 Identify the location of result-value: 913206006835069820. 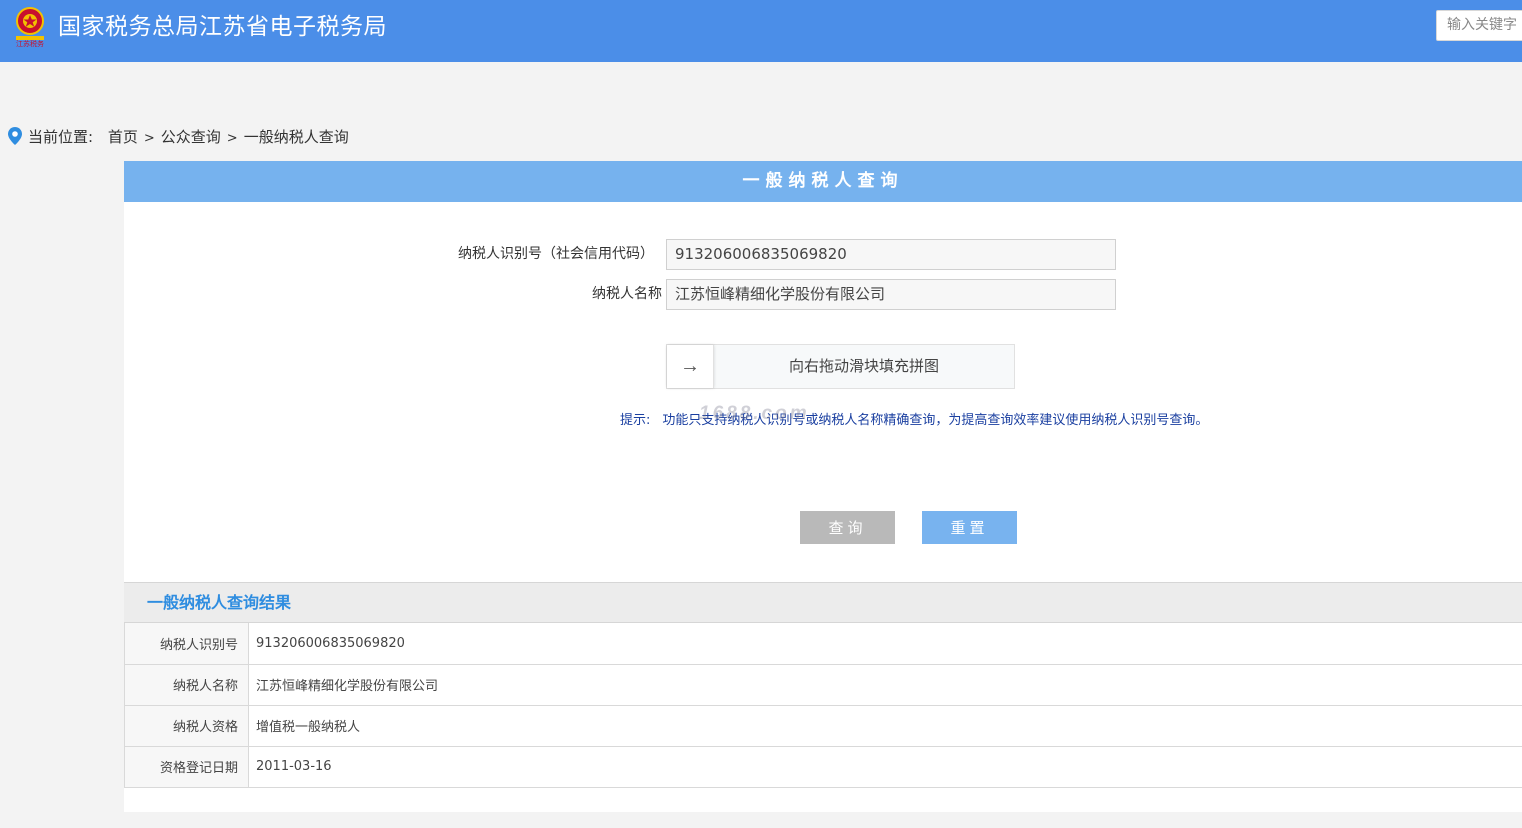
(885, 644).